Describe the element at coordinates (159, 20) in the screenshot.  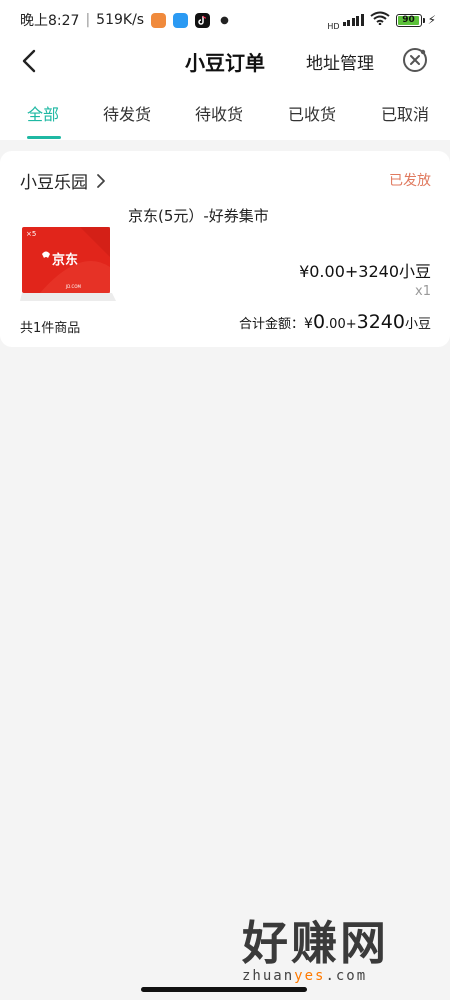
I see `app-icon-orange` at that location.